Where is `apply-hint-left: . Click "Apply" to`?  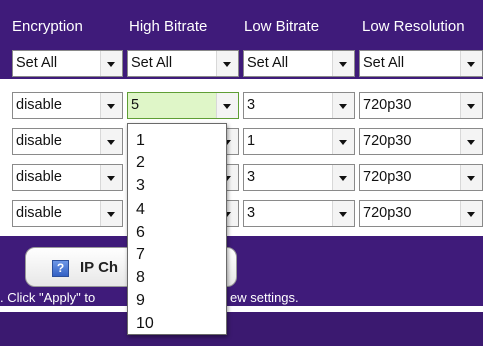
apply-hint-left: . Click "Apply" to is located at coordinates (48, 297).